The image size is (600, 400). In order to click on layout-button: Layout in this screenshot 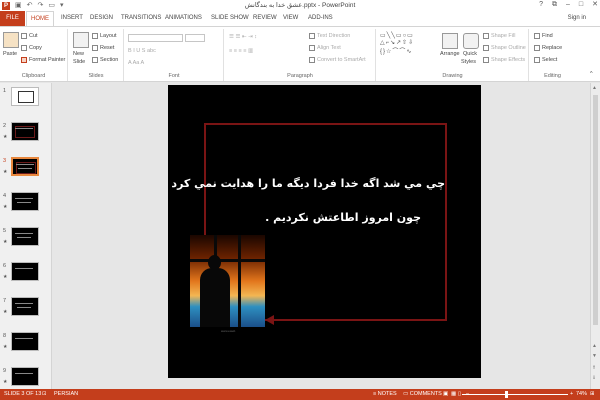, I will do `click(104, 36)`.